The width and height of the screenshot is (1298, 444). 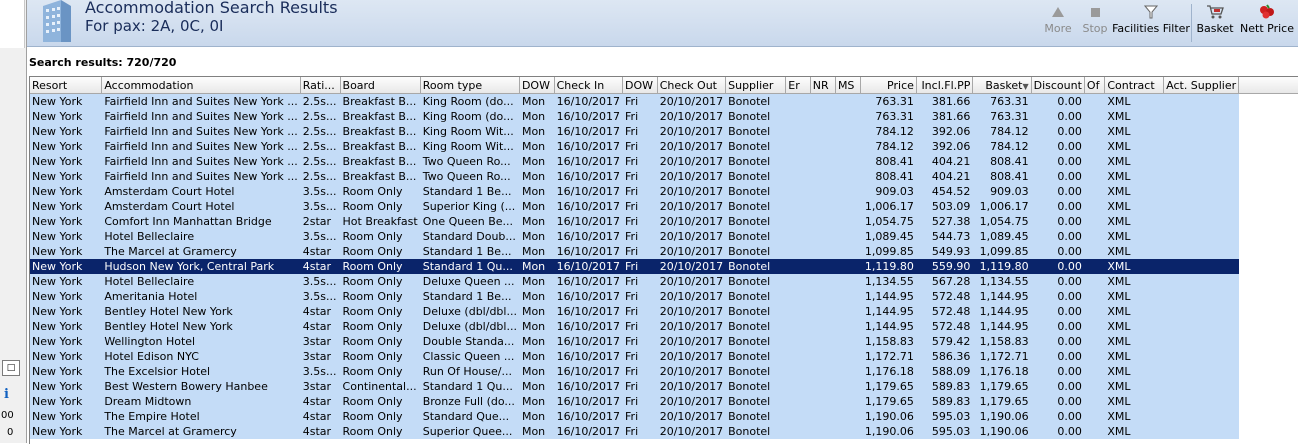 What do you see at coordinates (537, 85) in the screenshot?
I see `column-header-dow-in: DOW` at bounding box center [537, 85].